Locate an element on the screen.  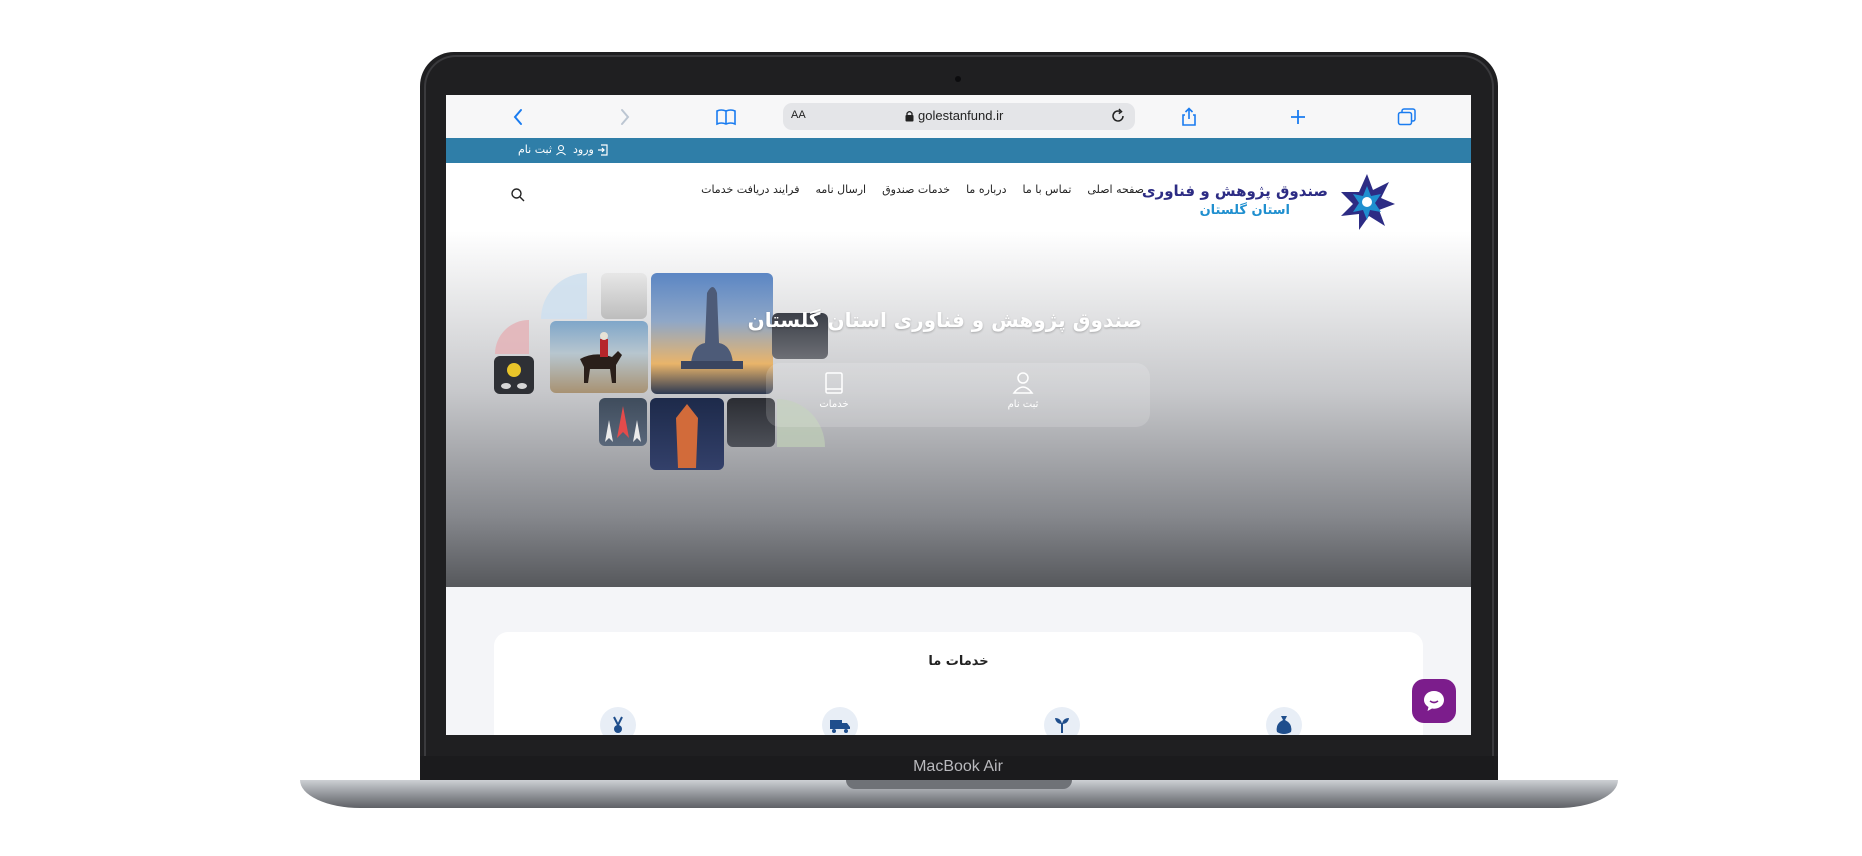
login-link: ورود is located at coordinates (591, 149).